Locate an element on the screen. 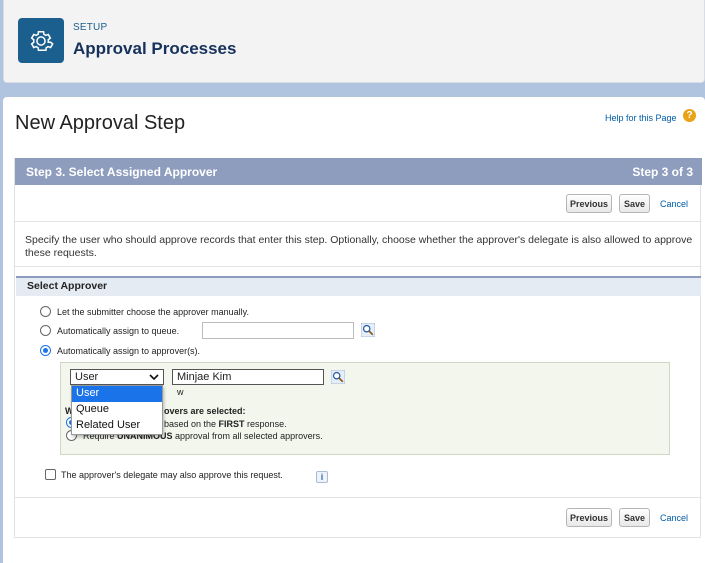  save-button-bottom: Save is located at coordinates (634, 517).